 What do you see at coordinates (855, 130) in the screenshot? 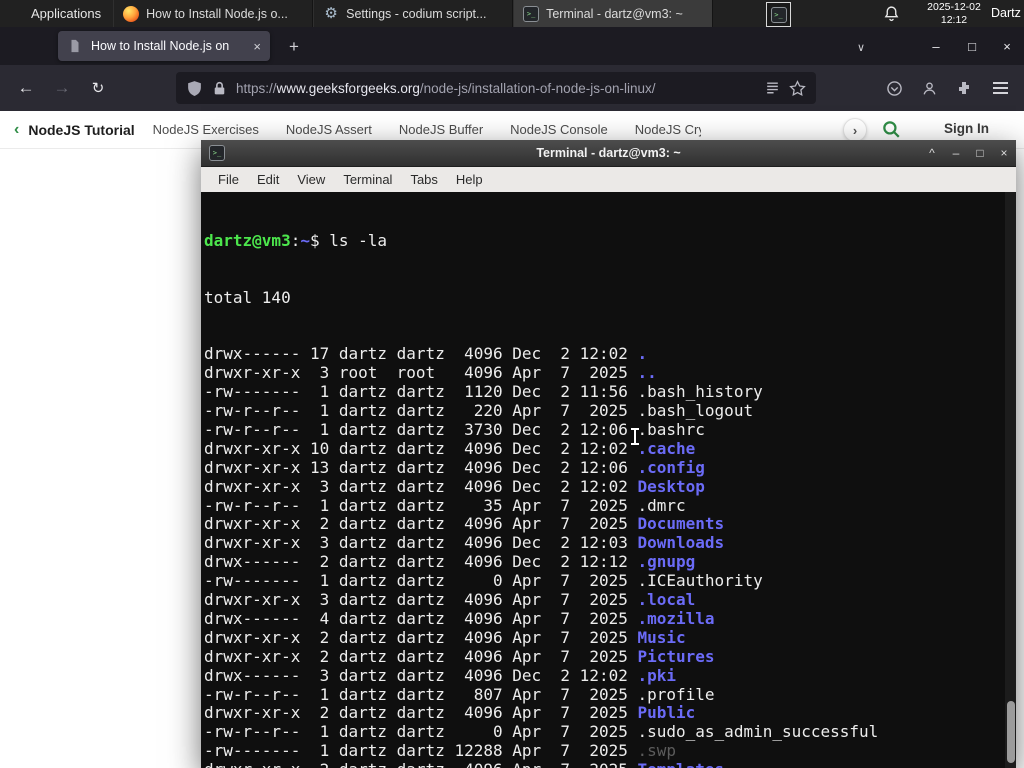
I see `nav-next-button: ›` at bounding box center [855, 130].